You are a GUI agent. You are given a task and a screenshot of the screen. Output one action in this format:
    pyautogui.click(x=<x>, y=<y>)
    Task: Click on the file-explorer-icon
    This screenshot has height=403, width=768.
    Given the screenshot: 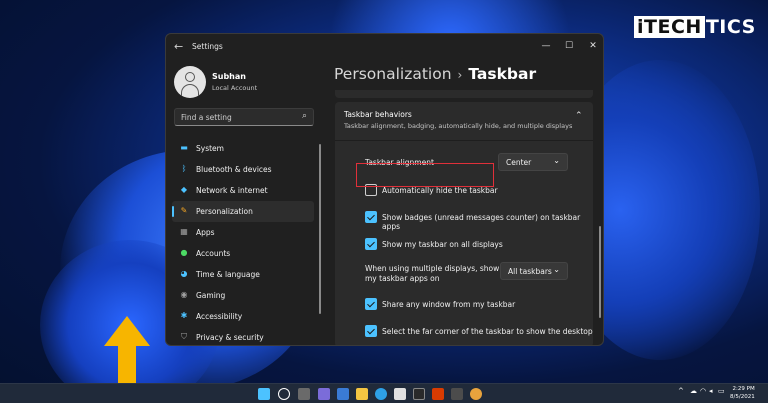 What is the action you would take?
    pyautogui.click(x=362, y=394)
    